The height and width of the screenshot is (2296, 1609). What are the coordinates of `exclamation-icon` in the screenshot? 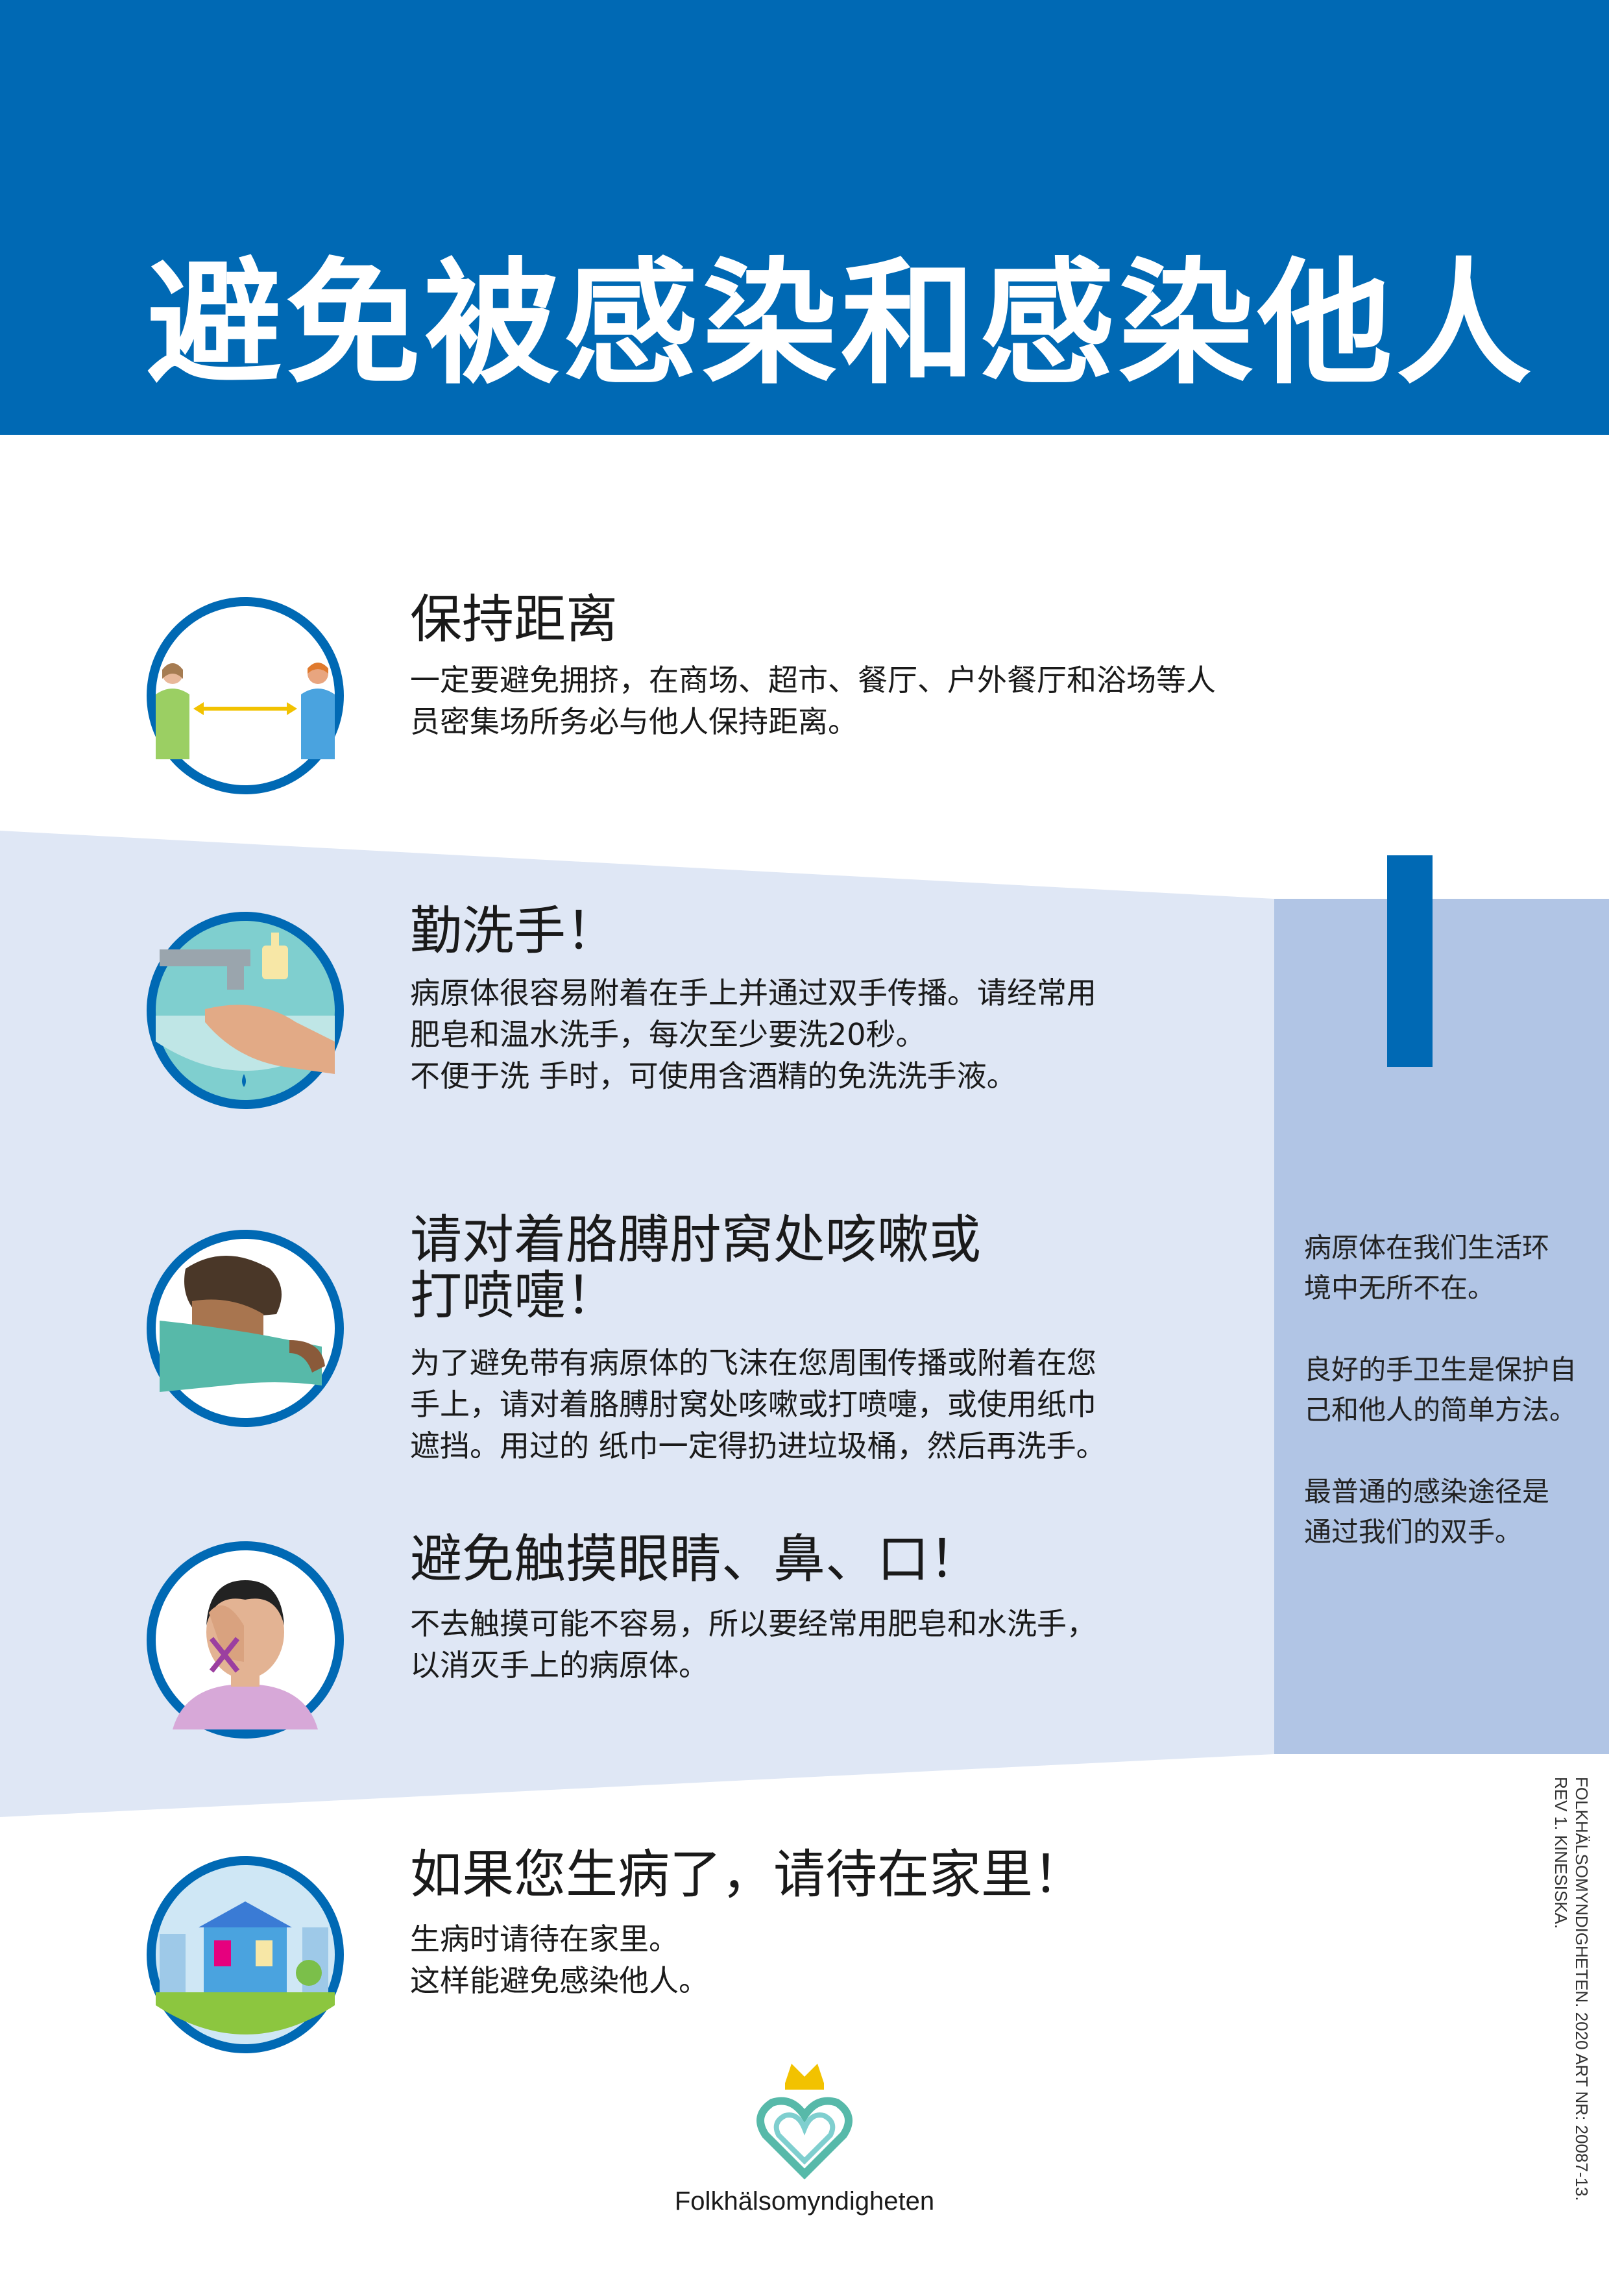 It's located at (1410, 943).